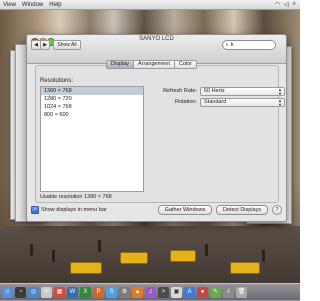 Image resolution: width=320 pixels, height=301 pixels. I want to click on refresh-rate-value: 60 Hertz, so click(214, 91).